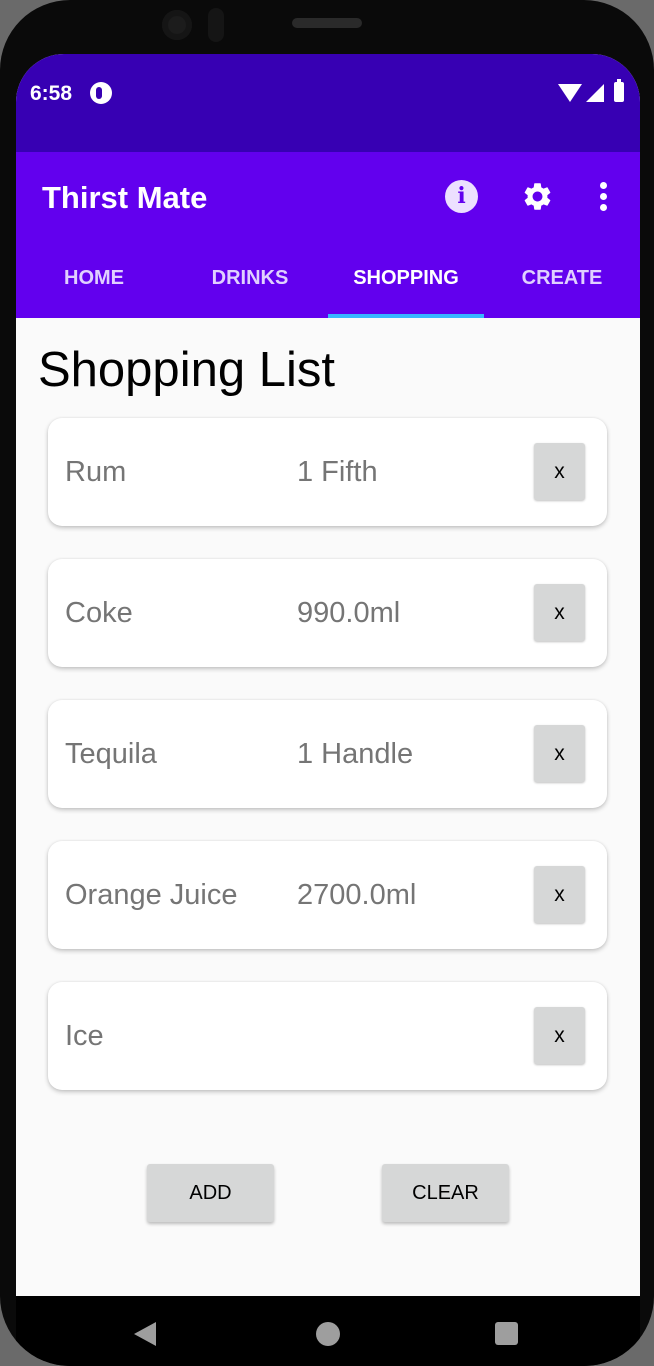 Image resolution: width=654 pixels, height=1366 pixels. I want to click on system-nav-bar, so click(328, 1331).